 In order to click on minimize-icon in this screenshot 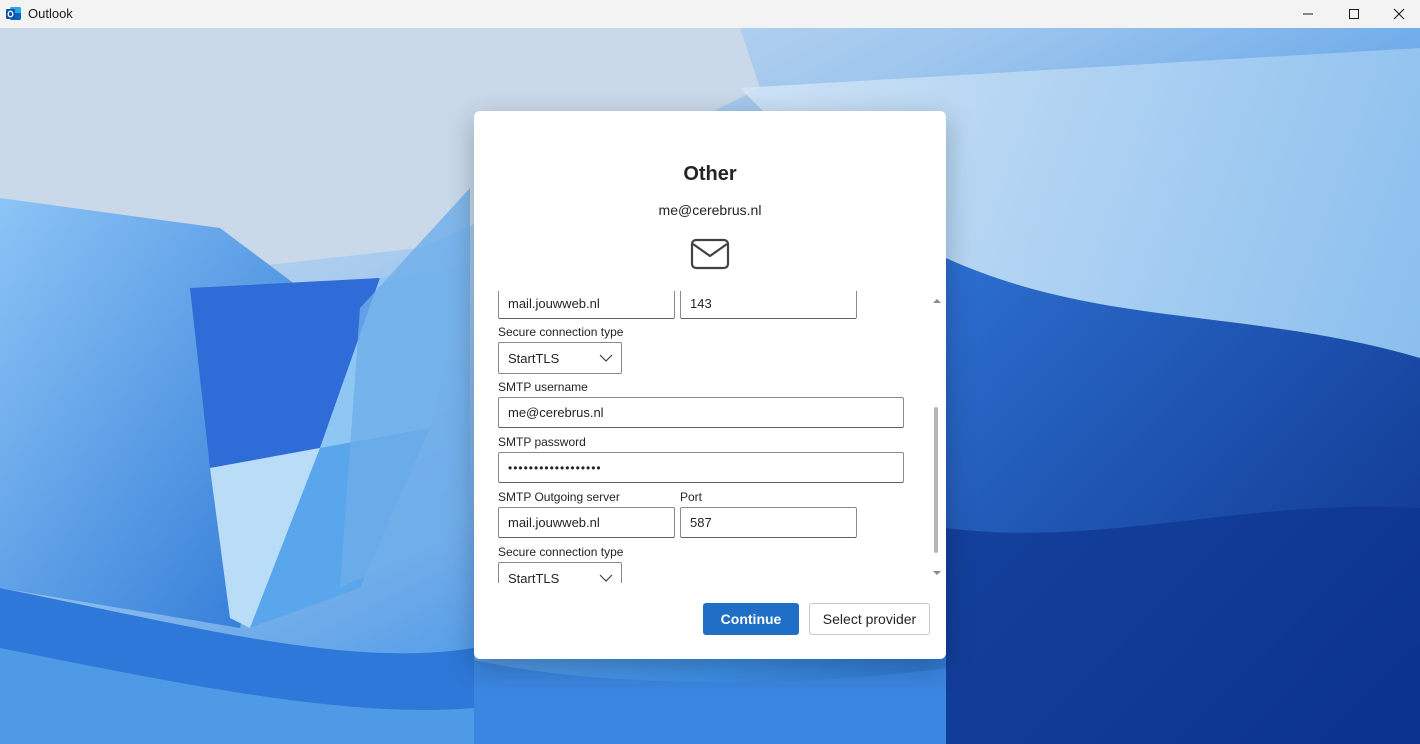, I will do `click(1308, 14)`.